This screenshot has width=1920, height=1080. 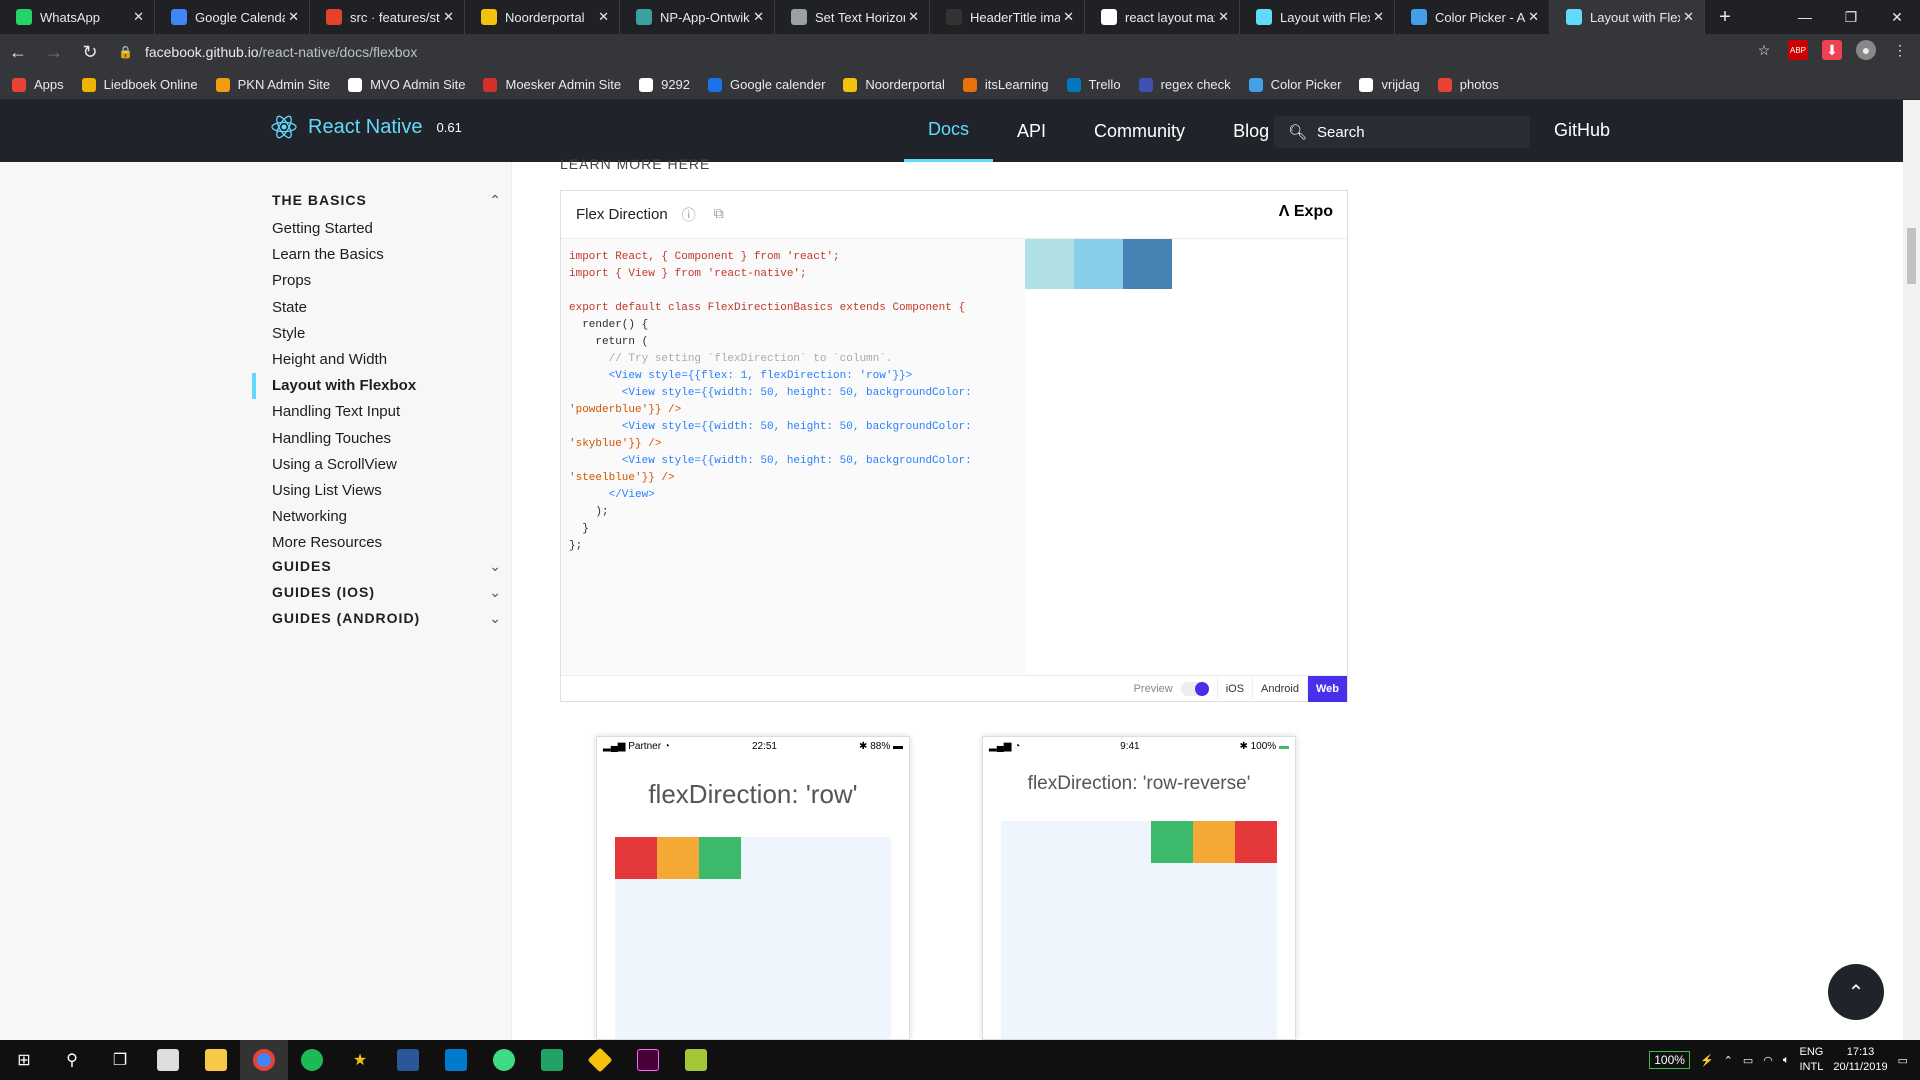 I want to click on speaker-icon: 🔈︎, so click(x=1786, y=1060).